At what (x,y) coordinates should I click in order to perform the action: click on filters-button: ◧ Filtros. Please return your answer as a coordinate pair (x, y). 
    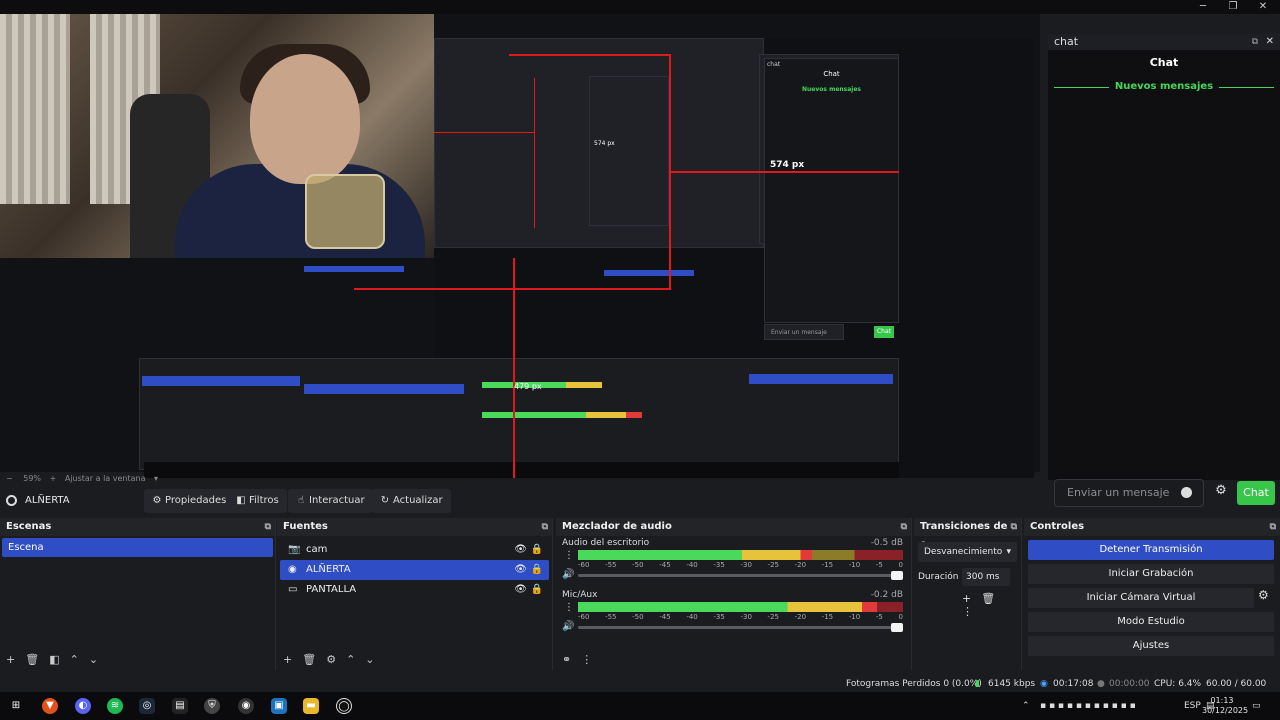
    Looking at the image, I should click on (257, 501).